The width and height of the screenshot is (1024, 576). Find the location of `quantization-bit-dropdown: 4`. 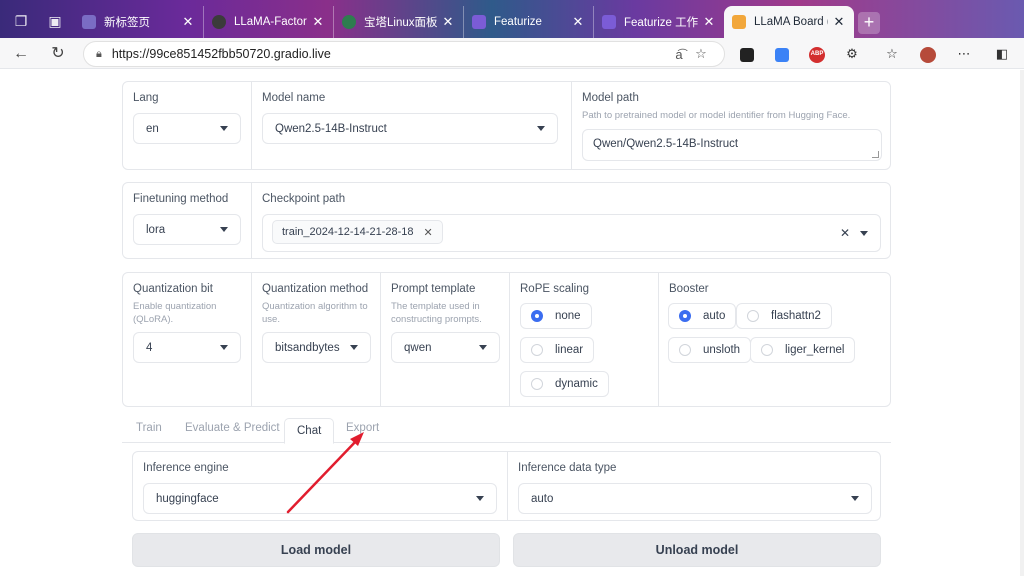

quantization-bit-dropdown: 4 is located at coordinates (187, 347).